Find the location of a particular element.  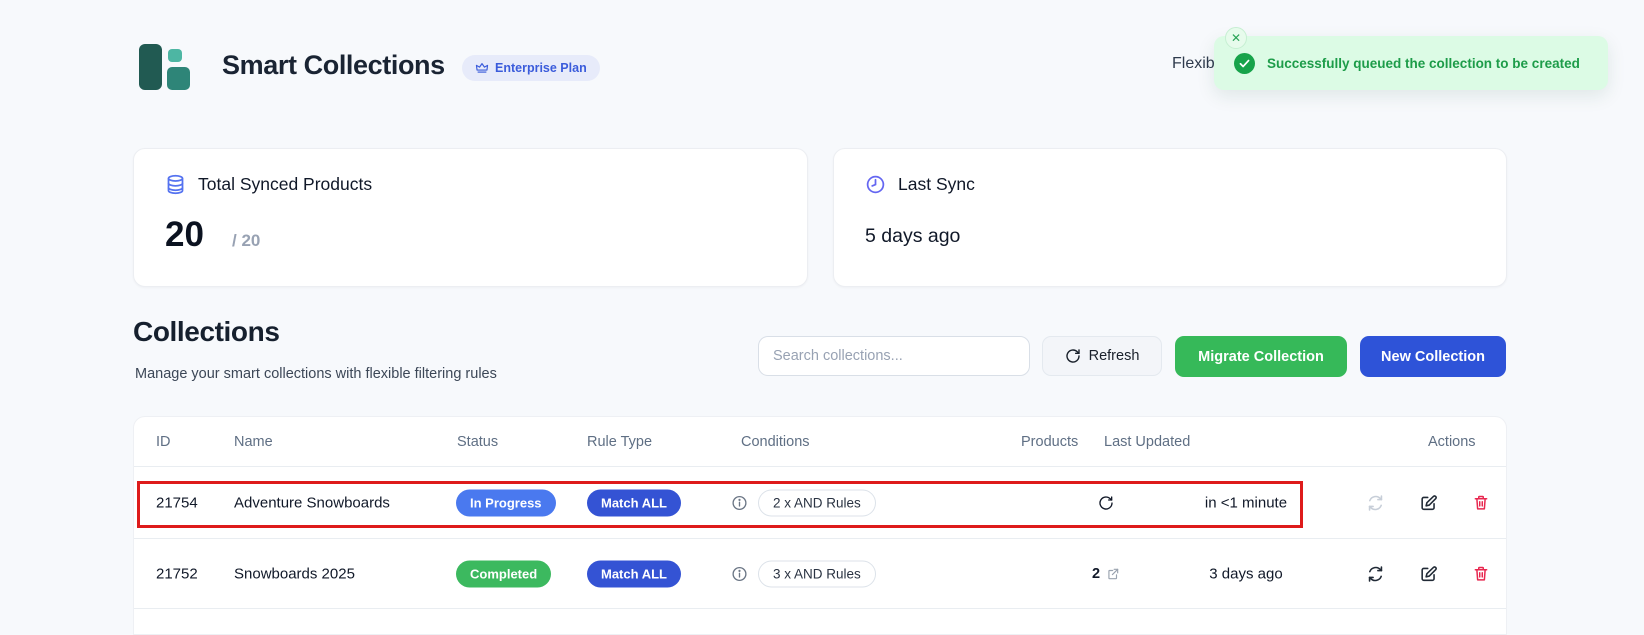

last-updated-value: 3 days ago is located at coordinates (1246, 573).